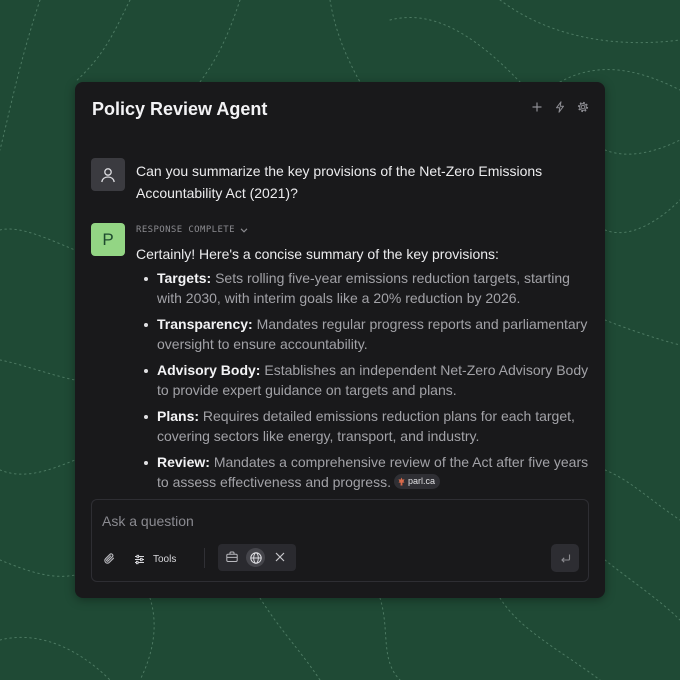 This screenshot has width=680, height=680. I want to click on tools-button: Tools, so click(155, 559).